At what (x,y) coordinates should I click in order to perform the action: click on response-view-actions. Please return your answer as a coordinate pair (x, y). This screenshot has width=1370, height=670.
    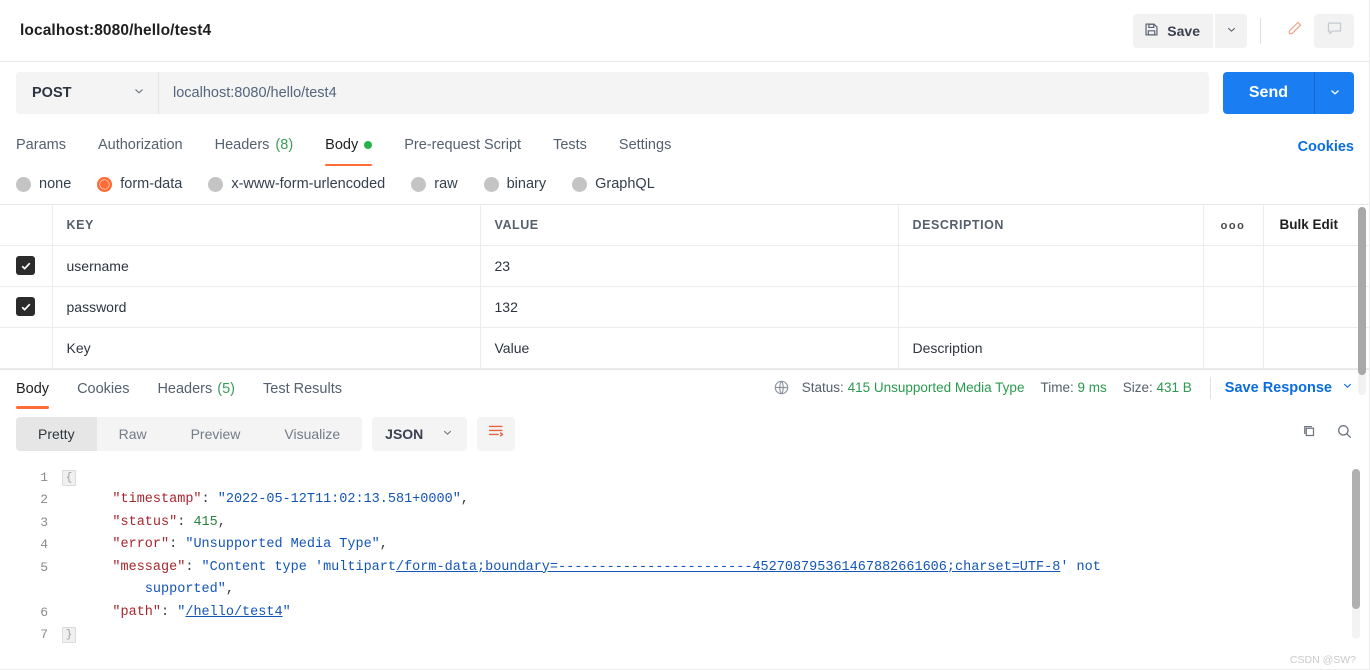
    Looking at the image, I should click on (1327, 434).